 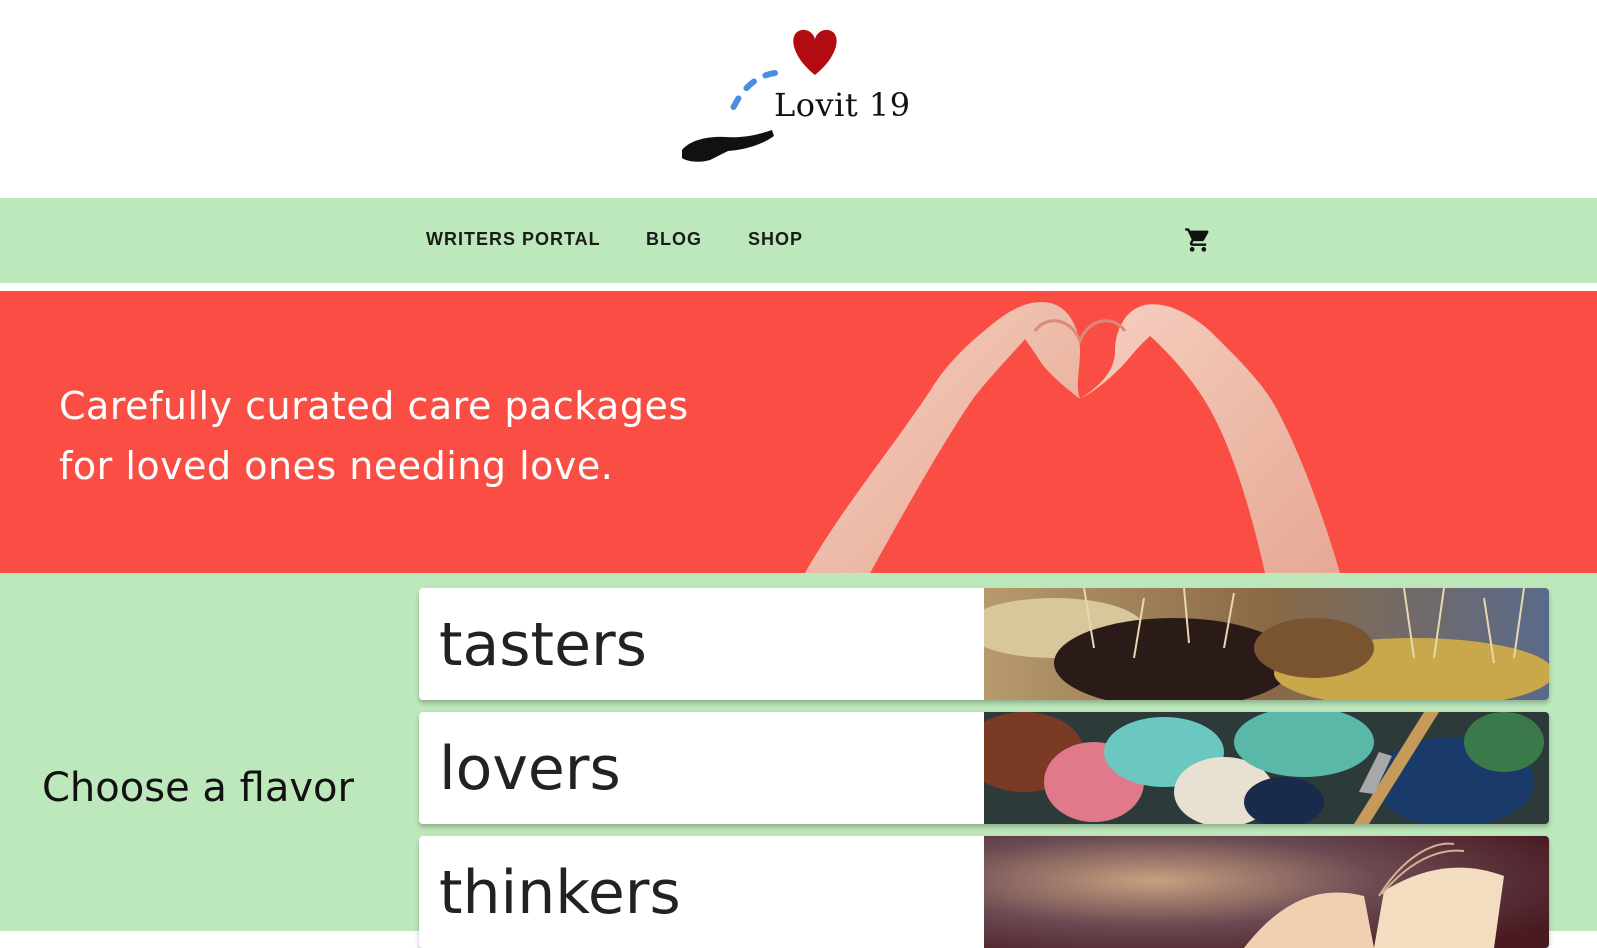 What do you see at coordinates (336, 466) in the screenshot?
I see `hero-line-2: for loved ones needing love.` at bounding box center [336, 466].